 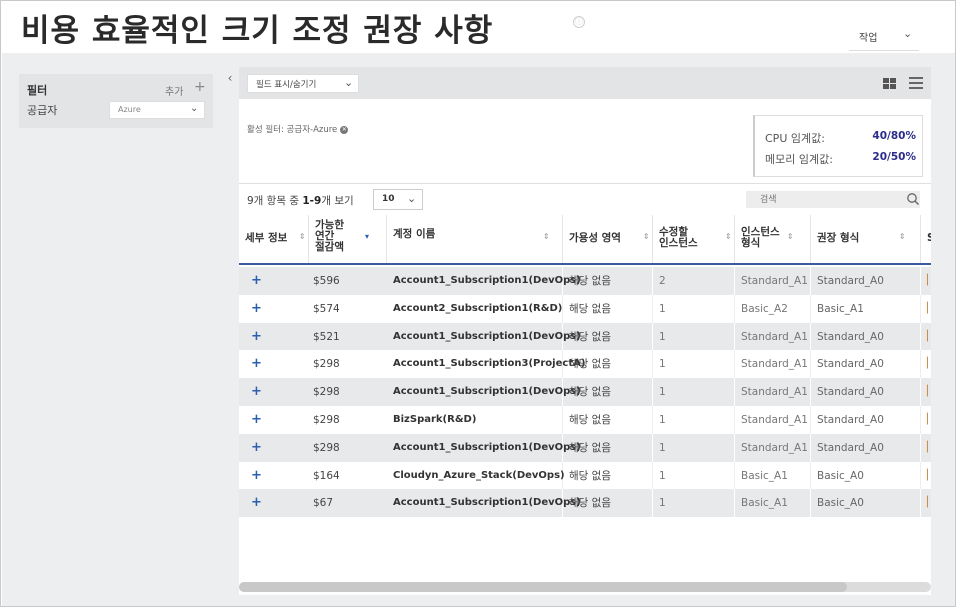 I want to click on column-header-savings: 가능한 연간 절감액 ▾, so click(x=348, y=239).